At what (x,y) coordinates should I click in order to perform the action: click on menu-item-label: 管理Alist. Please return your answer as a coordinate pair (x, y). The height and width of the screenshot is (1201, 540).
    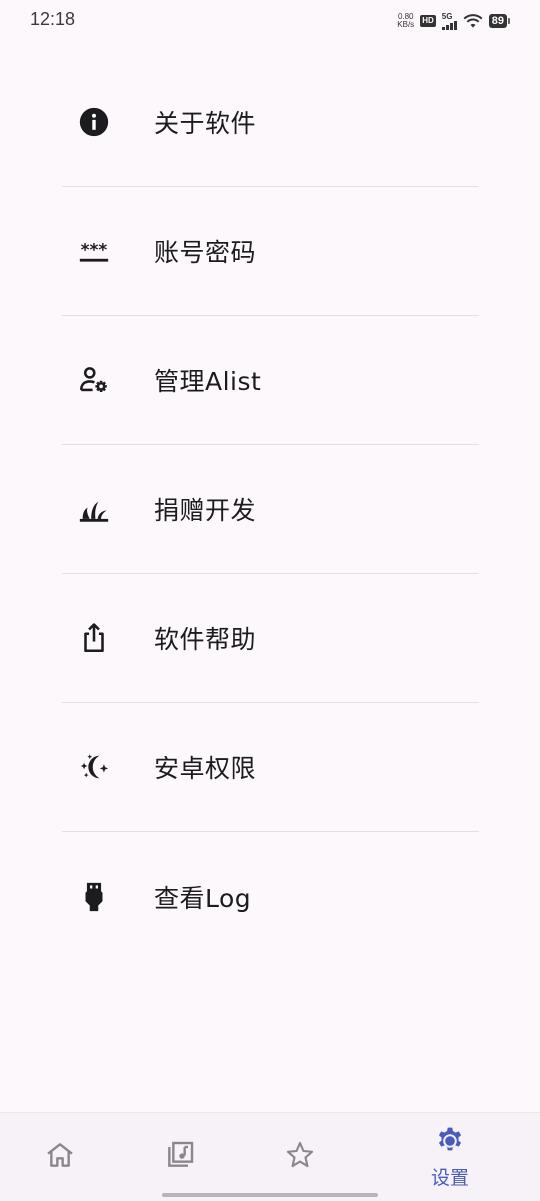
    Looking at the image, I should click on (208, 381).